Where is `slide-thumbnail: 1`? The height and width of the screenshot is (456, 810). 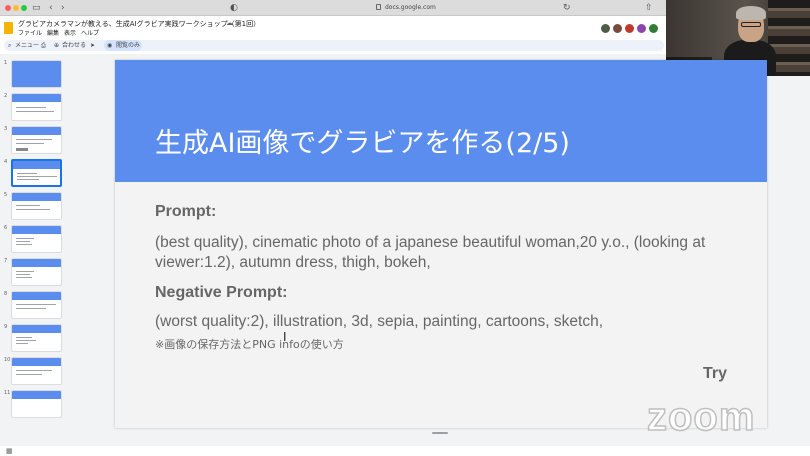 slide-thumbnail: 1 is located at coordinates (33, 75).